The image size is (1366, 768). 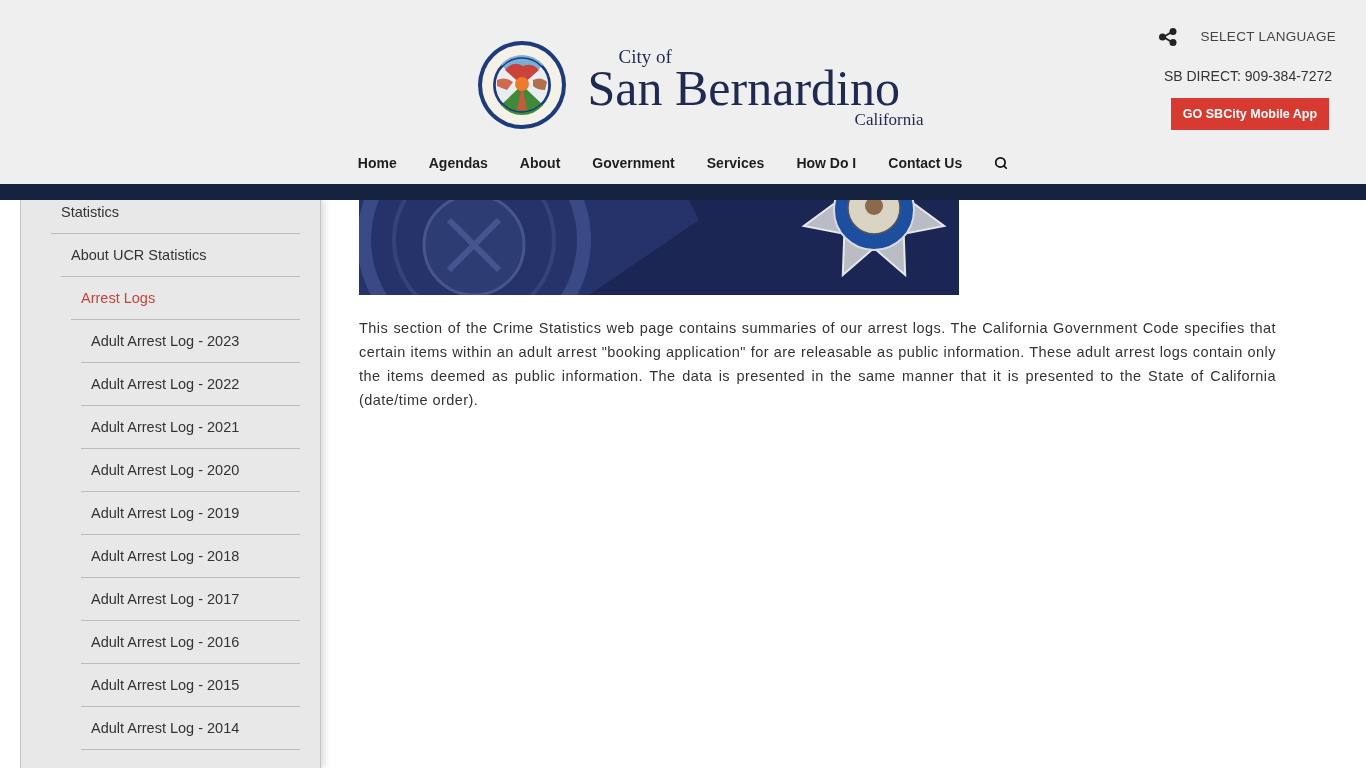 I want to click on nav-link: Government, so click(x=633, y=163).